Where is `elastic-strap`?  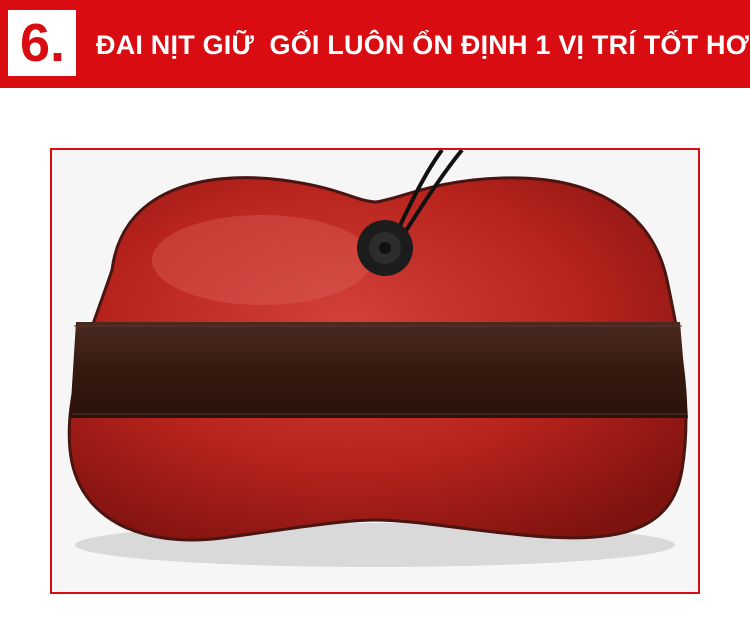
elastic-strap is located at coordinates (379, 370).